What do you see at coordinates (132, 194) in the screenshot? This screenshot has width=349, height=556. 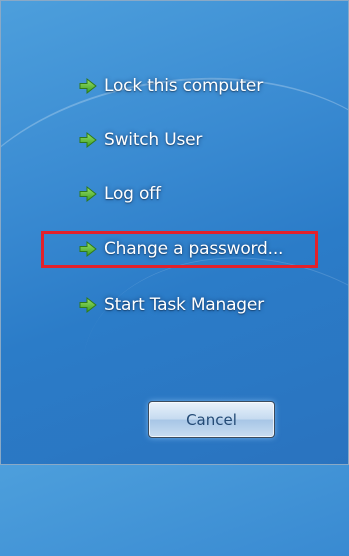 I see `menu-item-label: Log off` at bounding box center [132, 194].